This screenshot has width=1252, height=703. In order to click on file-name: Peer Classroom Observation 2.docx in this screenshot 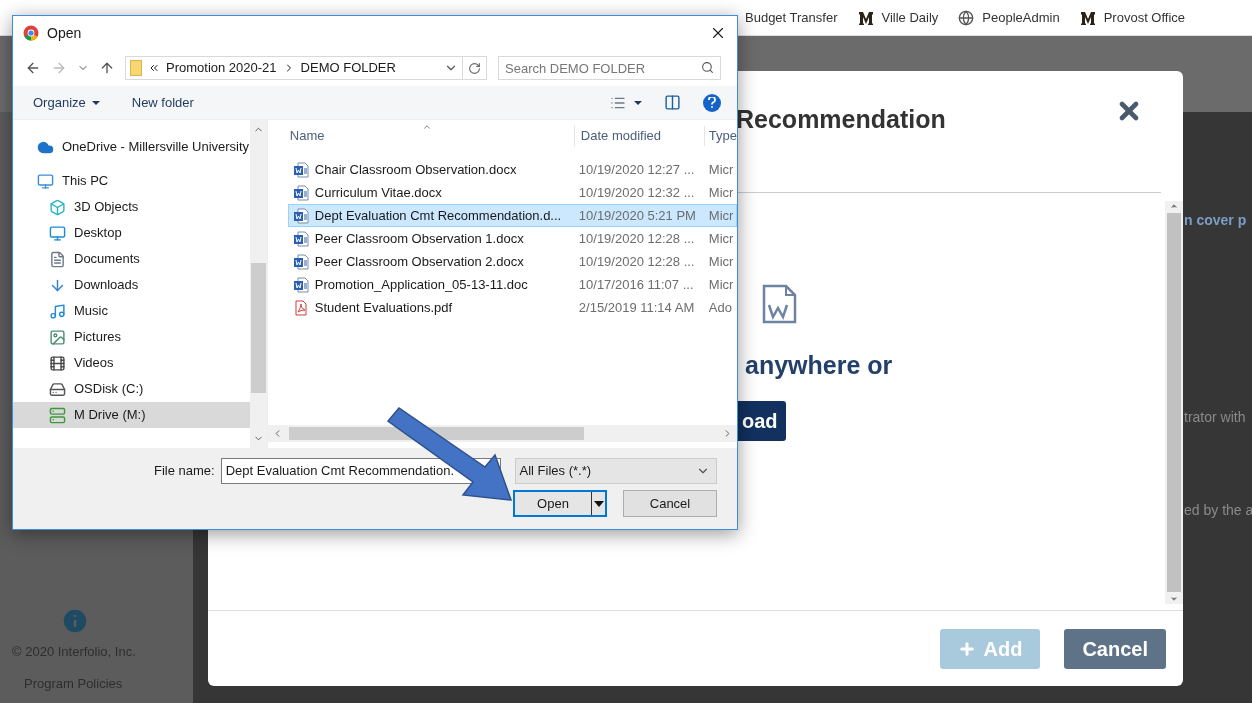, I will do `click(419, 261)`.